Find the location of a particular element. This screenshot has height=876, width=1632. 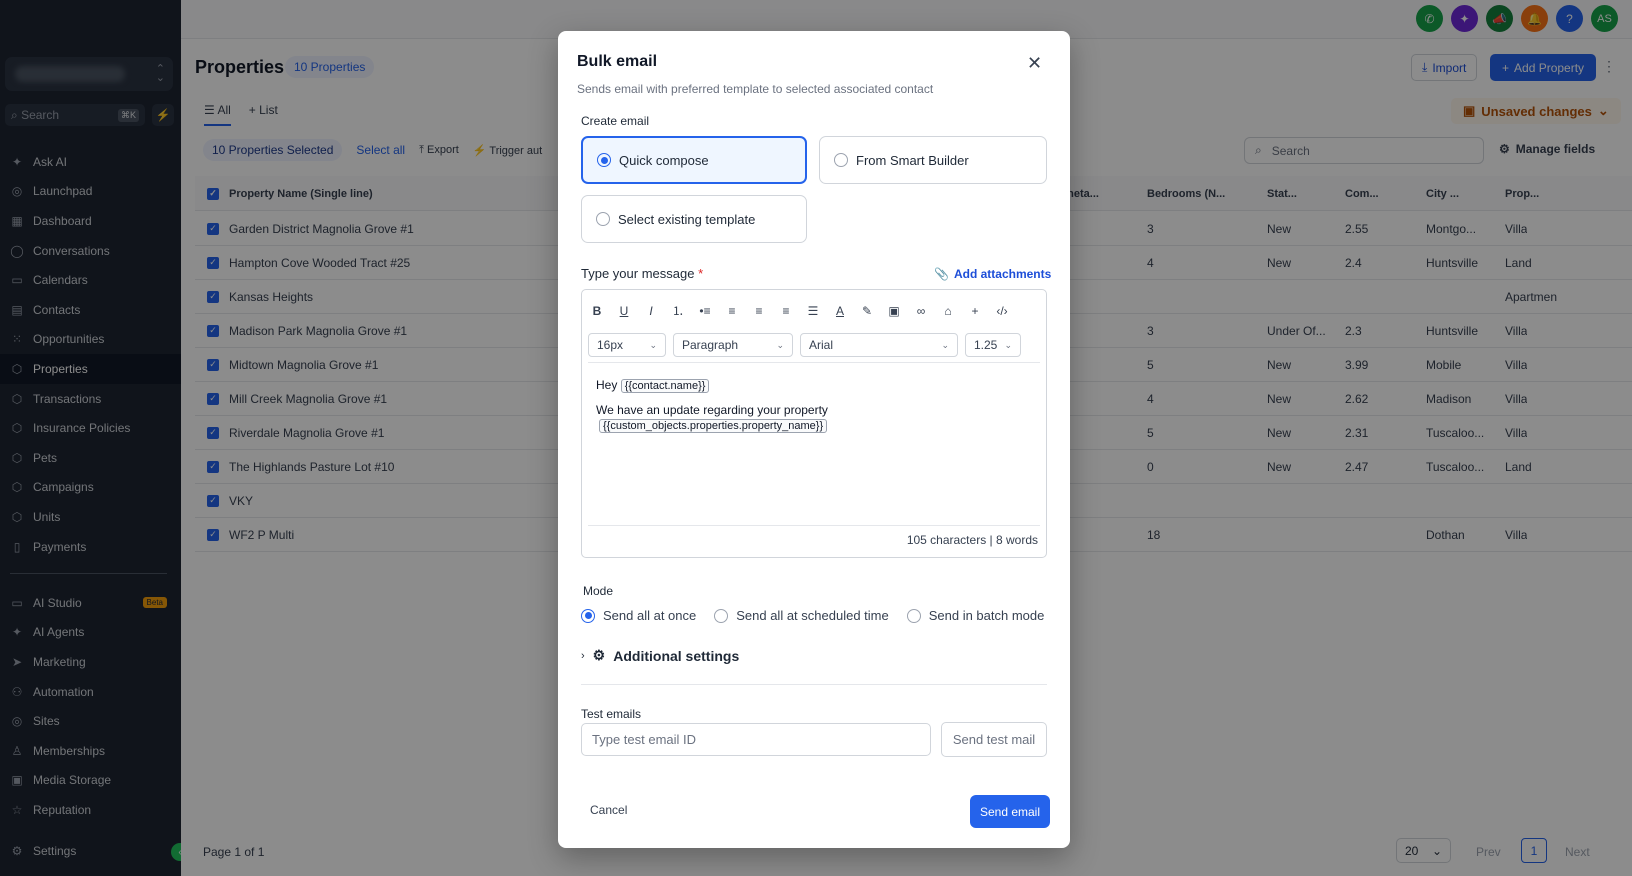

create-email-label: Create email is located at coordinates (615, 121).